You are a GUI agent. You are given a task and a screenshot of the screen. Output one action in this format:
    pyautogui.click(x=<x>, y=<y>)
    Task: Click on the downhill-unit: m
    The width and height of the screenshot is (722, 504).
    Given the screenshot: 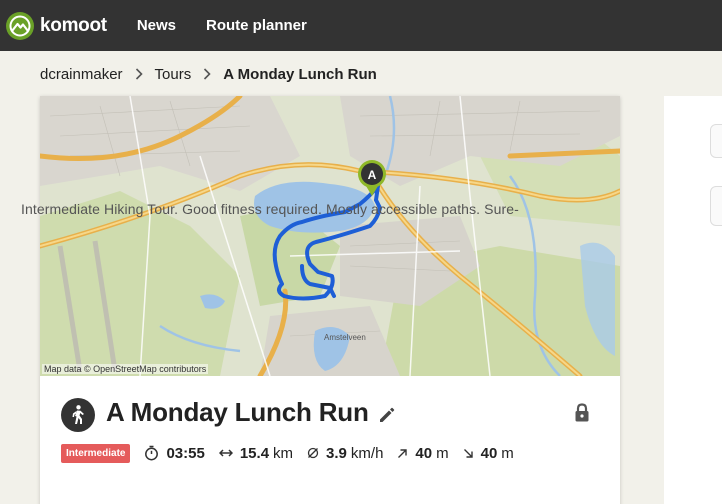 What is the action you would take?
    pyautogui.click(x=507, y=453)
    